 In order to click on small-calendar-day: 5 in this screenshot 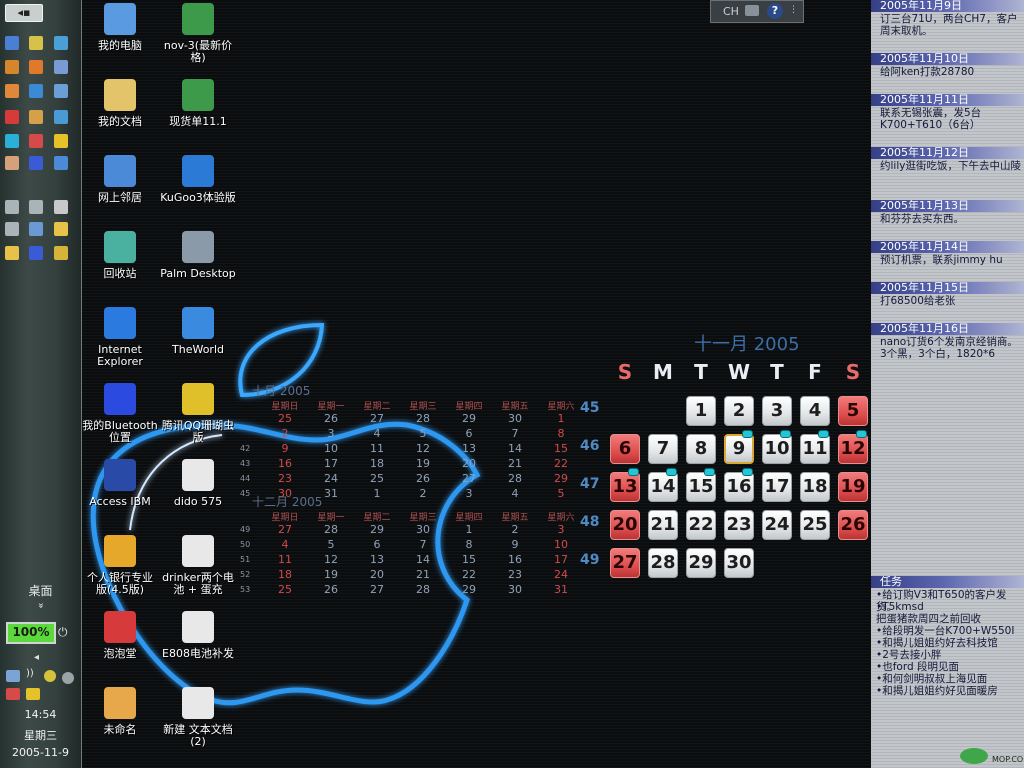, I will do `click(331, 544)`.